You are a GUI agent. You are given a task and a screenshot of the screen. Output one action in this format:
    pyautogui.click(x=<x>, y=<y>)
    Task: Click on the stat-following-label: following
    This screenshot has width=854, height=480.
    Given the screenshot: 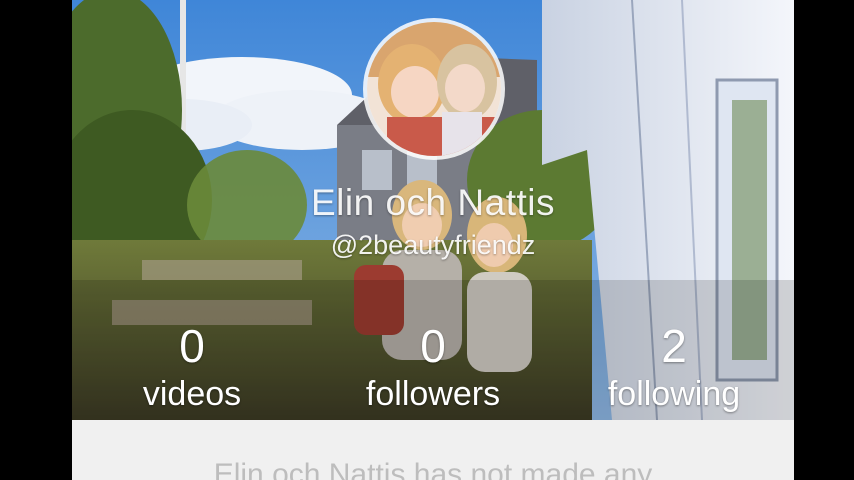 What is the action you would take?
    pyautogui.click(x=674, y=394)
    